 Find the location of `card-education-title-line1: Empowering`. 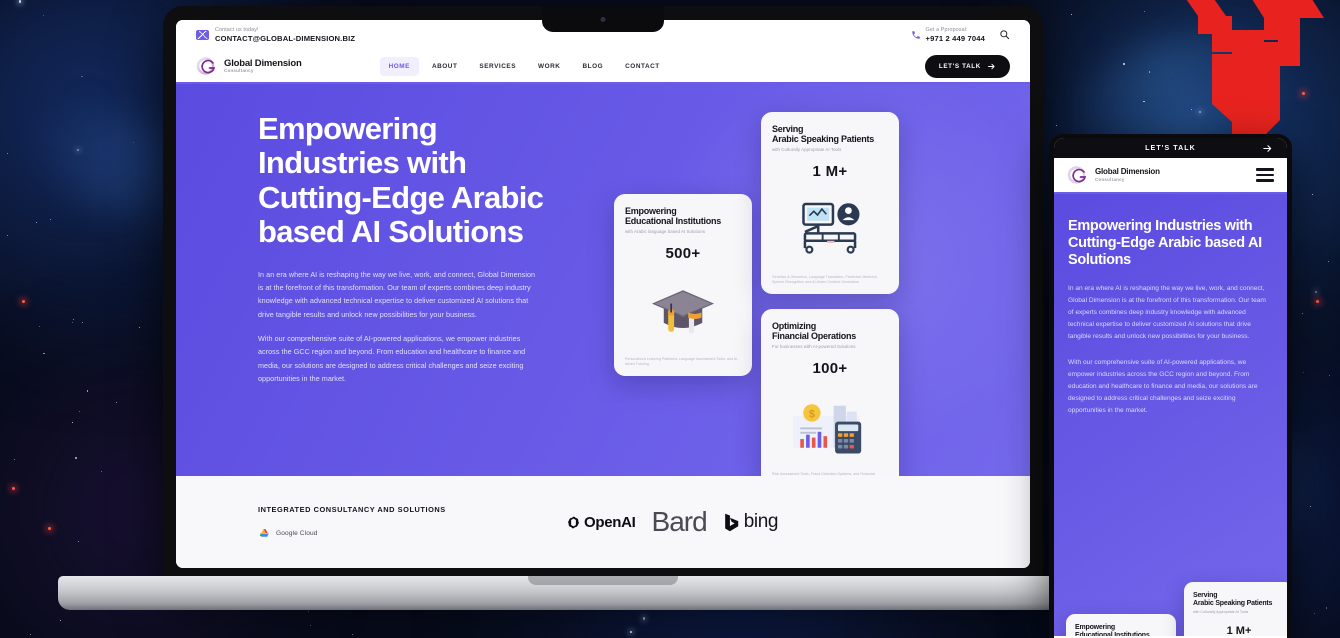

card-education-title-line1: Empowering is located at coordinates (651, 211).